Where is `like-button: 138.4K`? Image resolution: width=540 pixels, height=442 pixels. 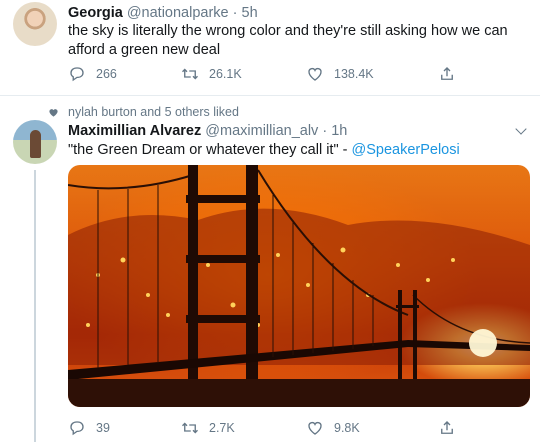 like-button: 138.4K is located at coordinates (340, 74).